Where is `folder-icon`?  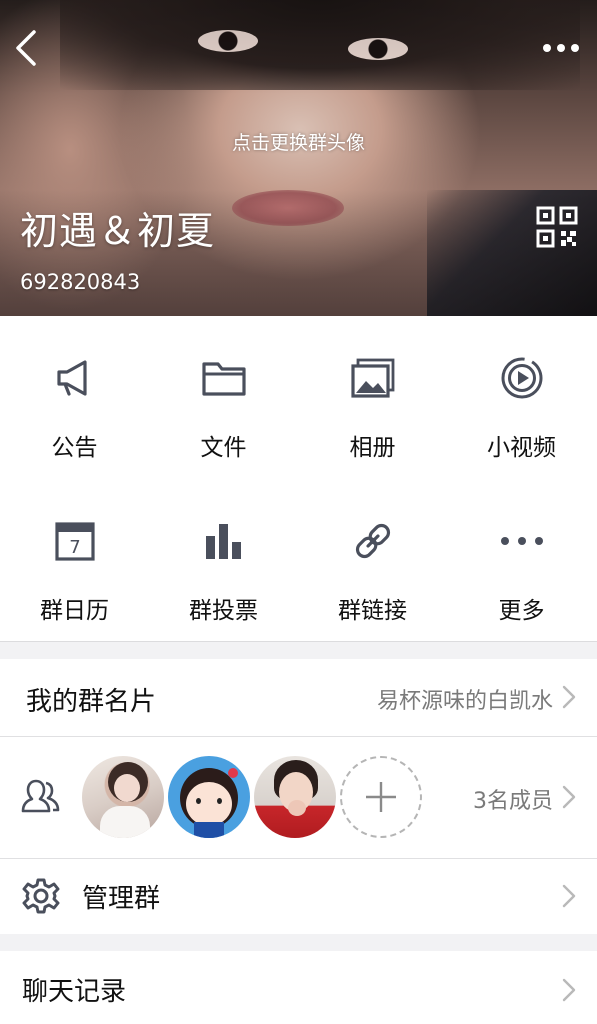 folder-icon is located at coordinates (224, 378).